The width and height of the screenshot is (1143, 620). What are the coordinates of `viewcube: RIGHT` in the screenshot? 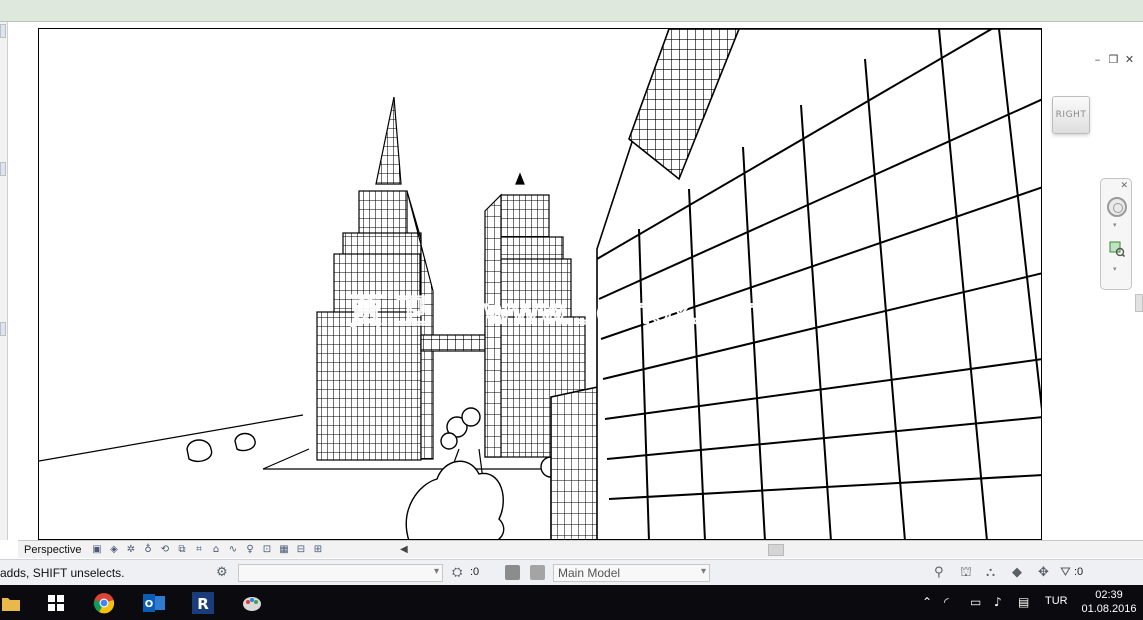 It's located at (1071, 115).